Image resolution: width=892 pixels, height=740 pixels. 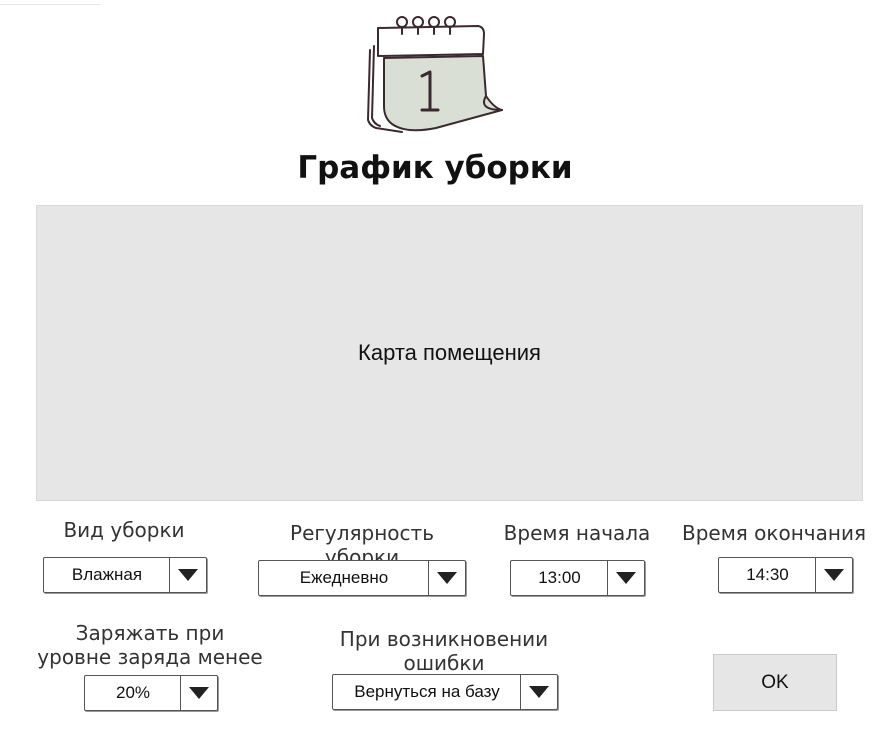 What do you see at coordinates (559, 577) in the screenshot?
I see `start-time-value: 13:00` at bounding box center [559, 577].